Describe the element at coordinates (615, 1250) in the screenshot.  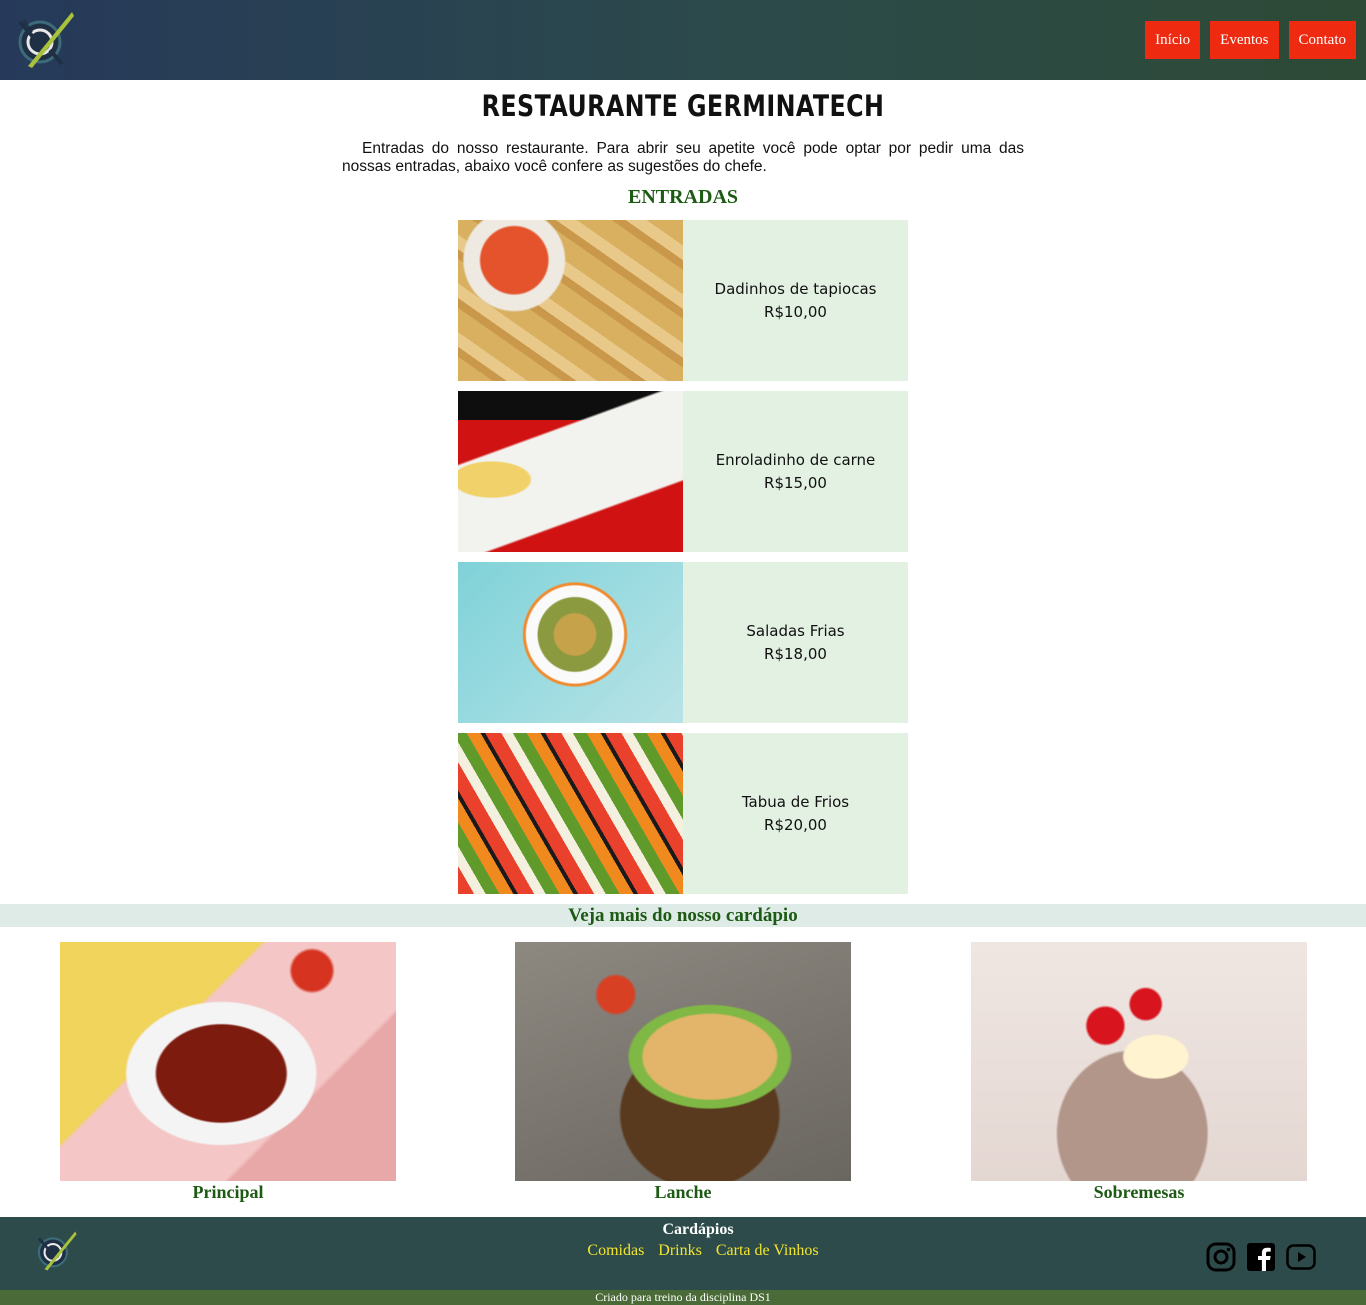
I see `footer-link-comidas: Comidas` at that location.